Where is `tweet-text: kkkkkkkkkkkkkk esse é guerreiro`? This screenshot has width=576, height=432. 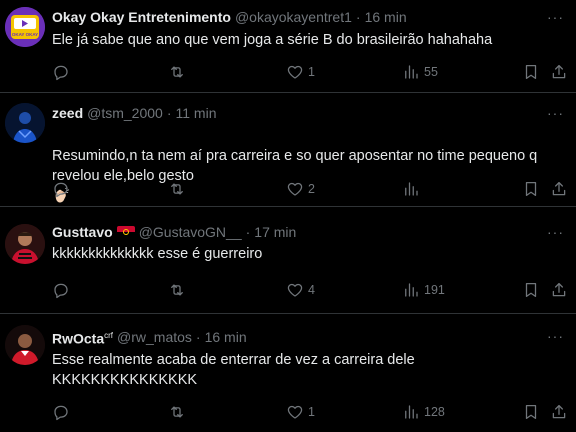
tweet-text: kkkkkkkkkkkkkk esse é guerreiro is located at coordinates (157, 254).